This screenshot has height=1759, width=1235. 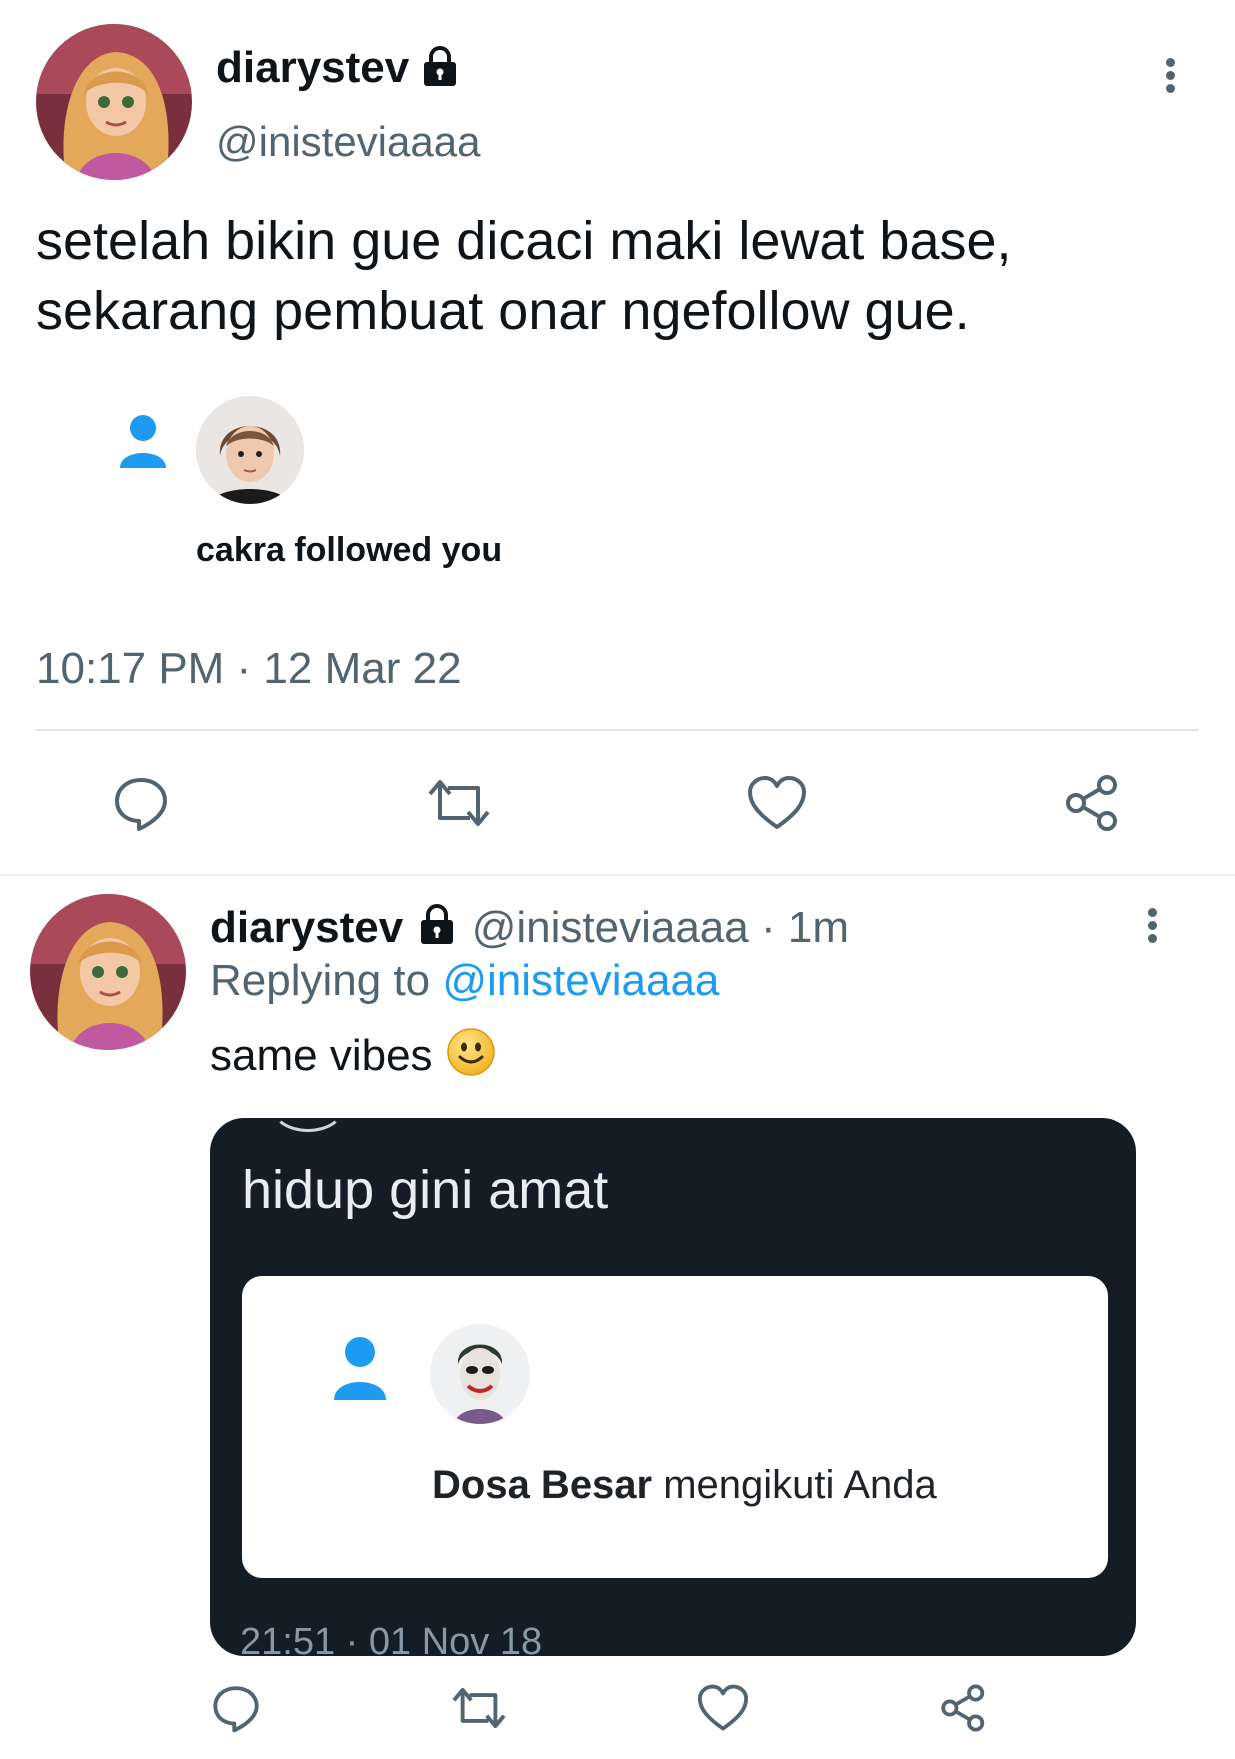 I want to click on embedded-timestamp: 21:51 · 01 Nov 18, so click(x=391, y=1638).